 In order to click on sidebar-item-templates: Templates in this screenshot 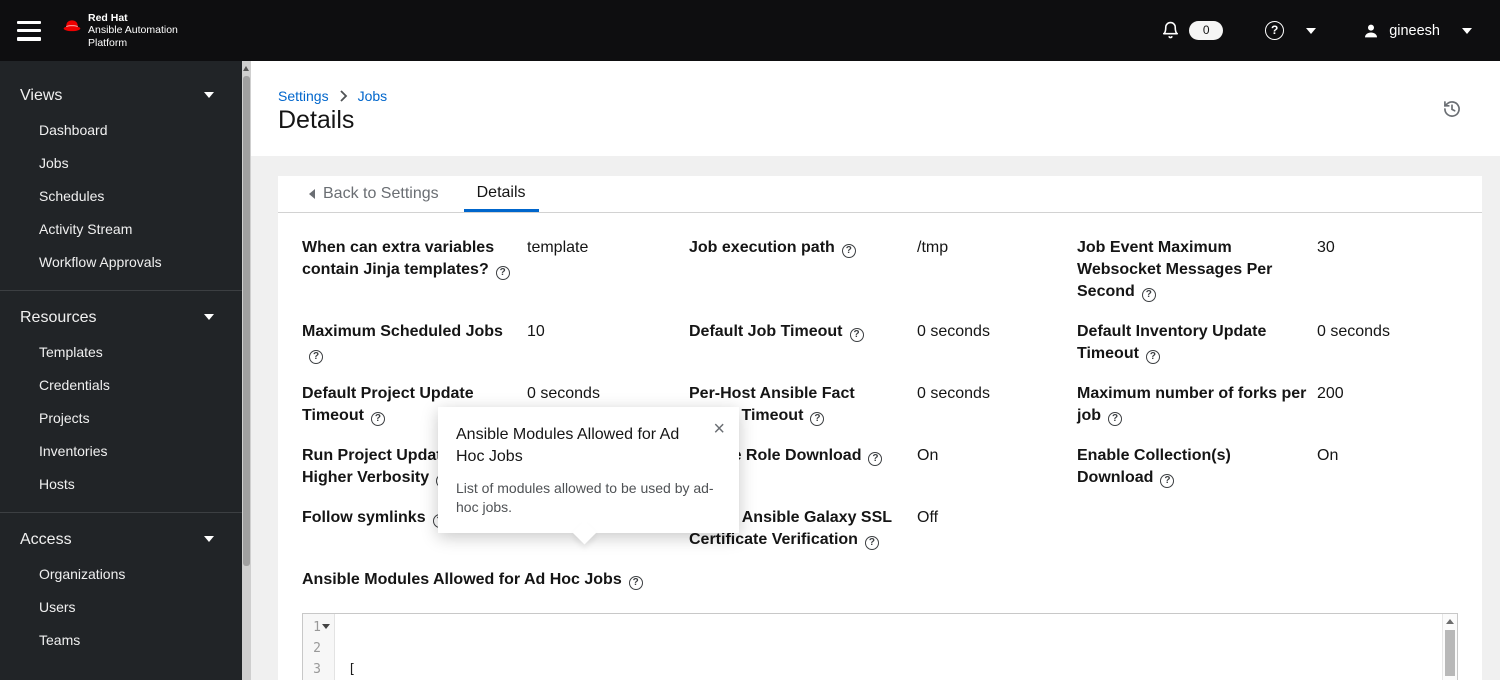, I will do `click(121, 351)`.